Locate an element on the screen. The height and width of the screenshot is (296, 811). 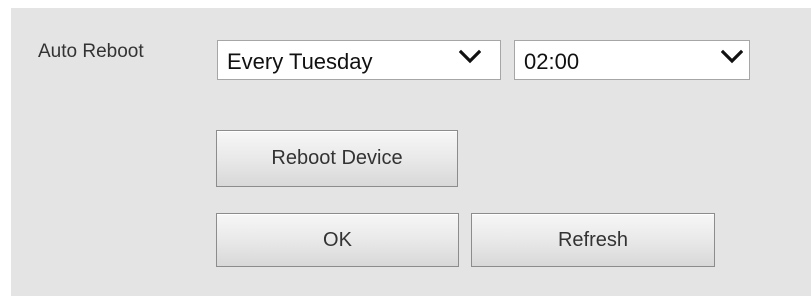
reboot-day-value: Every Tuesday is located at coordinates (300, 61).